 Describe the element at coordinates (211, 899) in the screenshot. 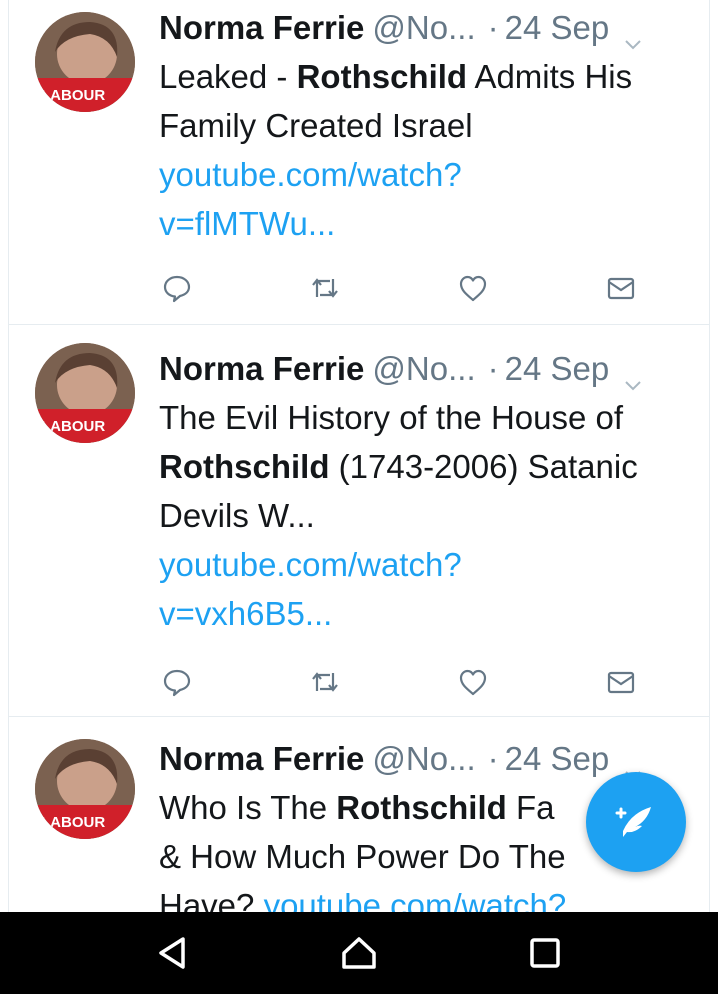

I see `tweet-text-part: Have?` at that location.